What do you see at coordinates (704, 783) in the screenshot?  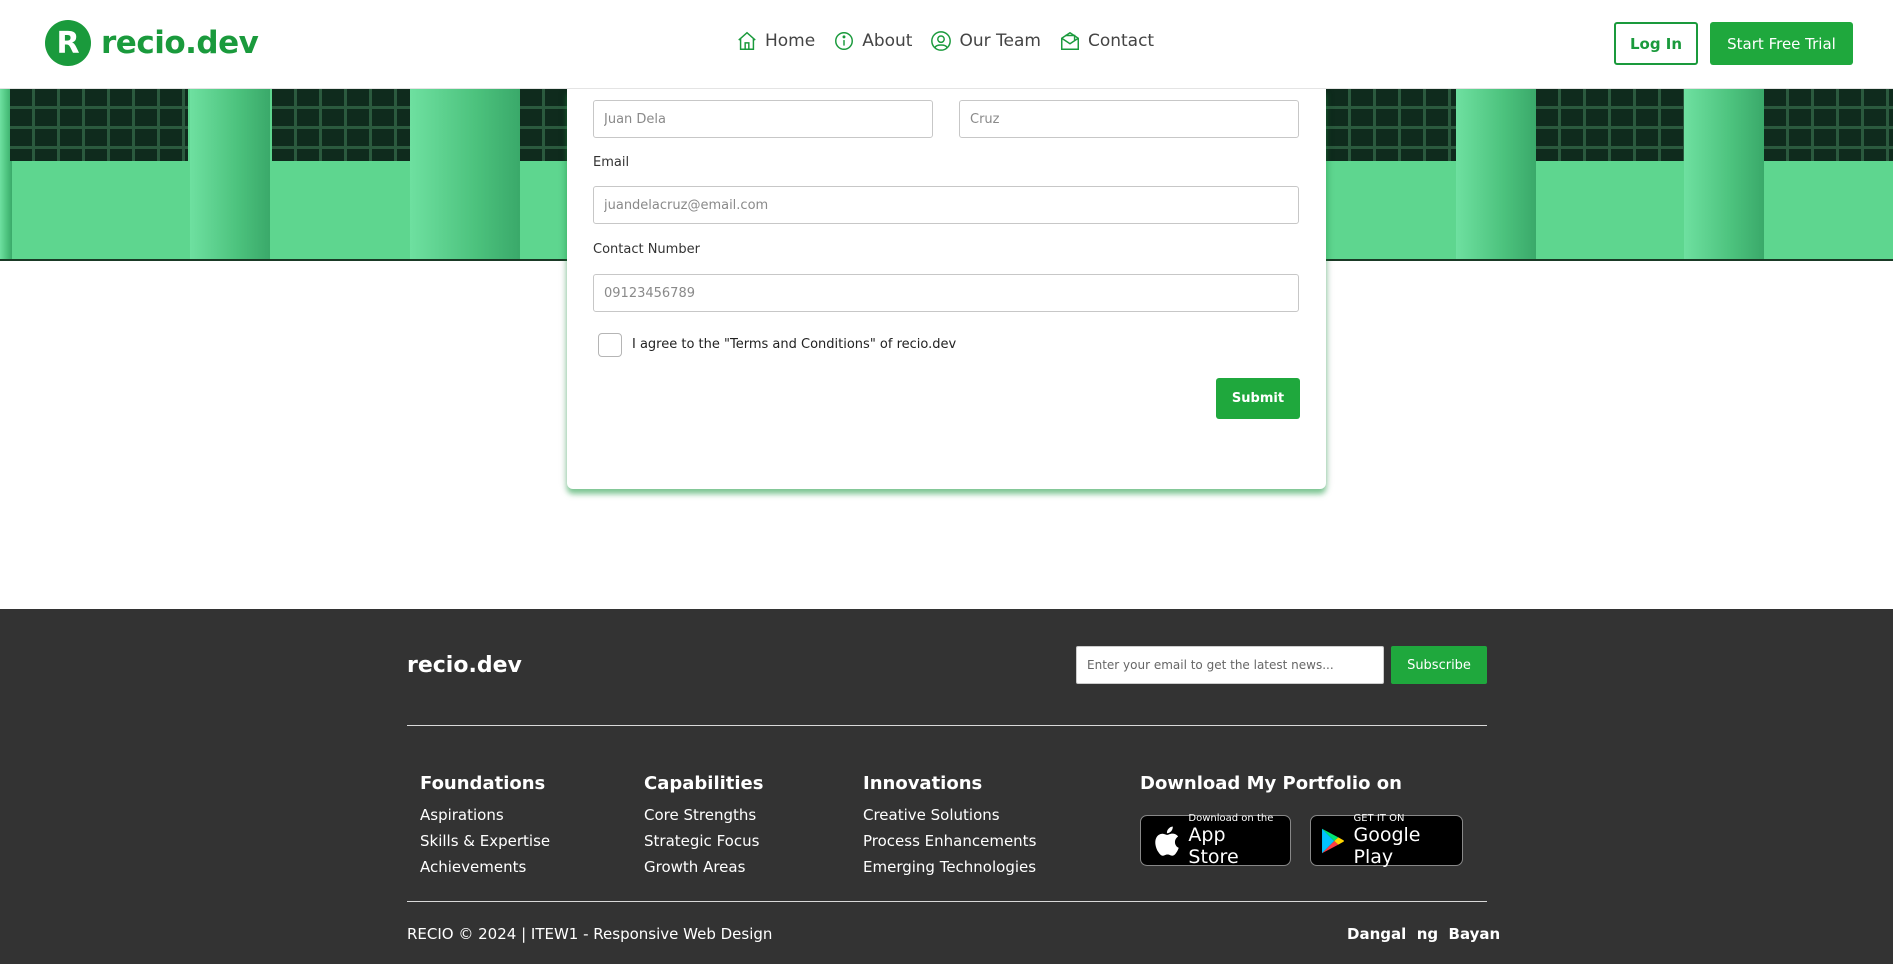 I see `footer-column-title: Capabilities` at bounding box center [704, 783].